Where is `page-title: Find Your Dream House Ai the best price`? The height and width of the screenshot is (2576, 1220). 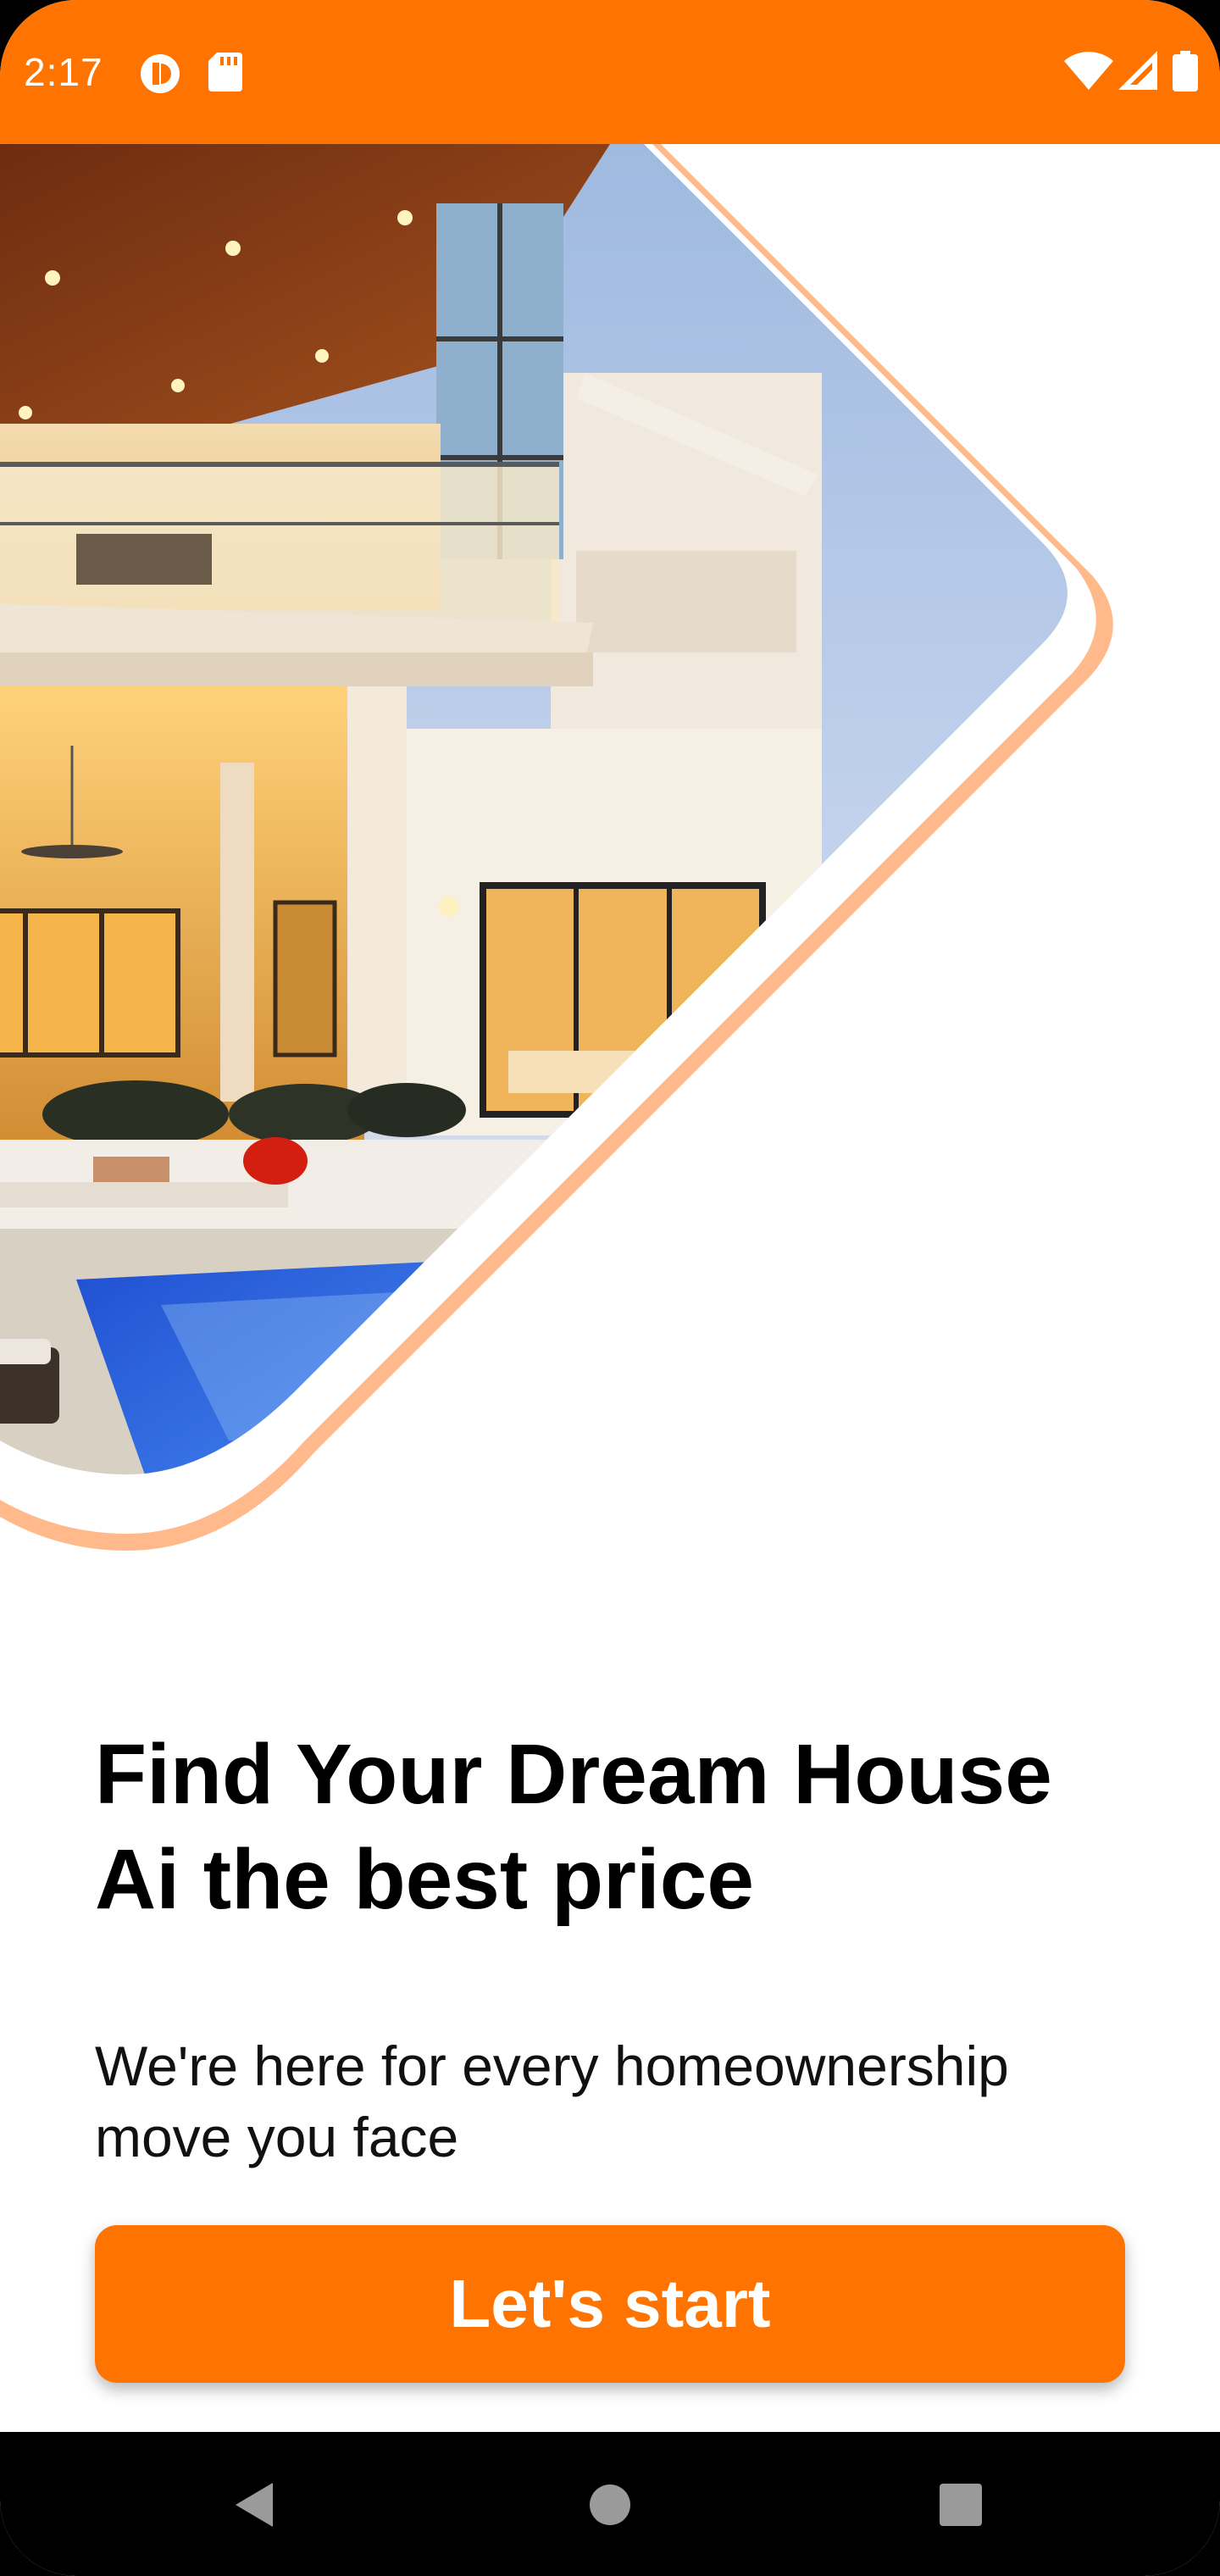
page-title: Find Your Dream House Ai the best price is located at coordinates (620, 1827).